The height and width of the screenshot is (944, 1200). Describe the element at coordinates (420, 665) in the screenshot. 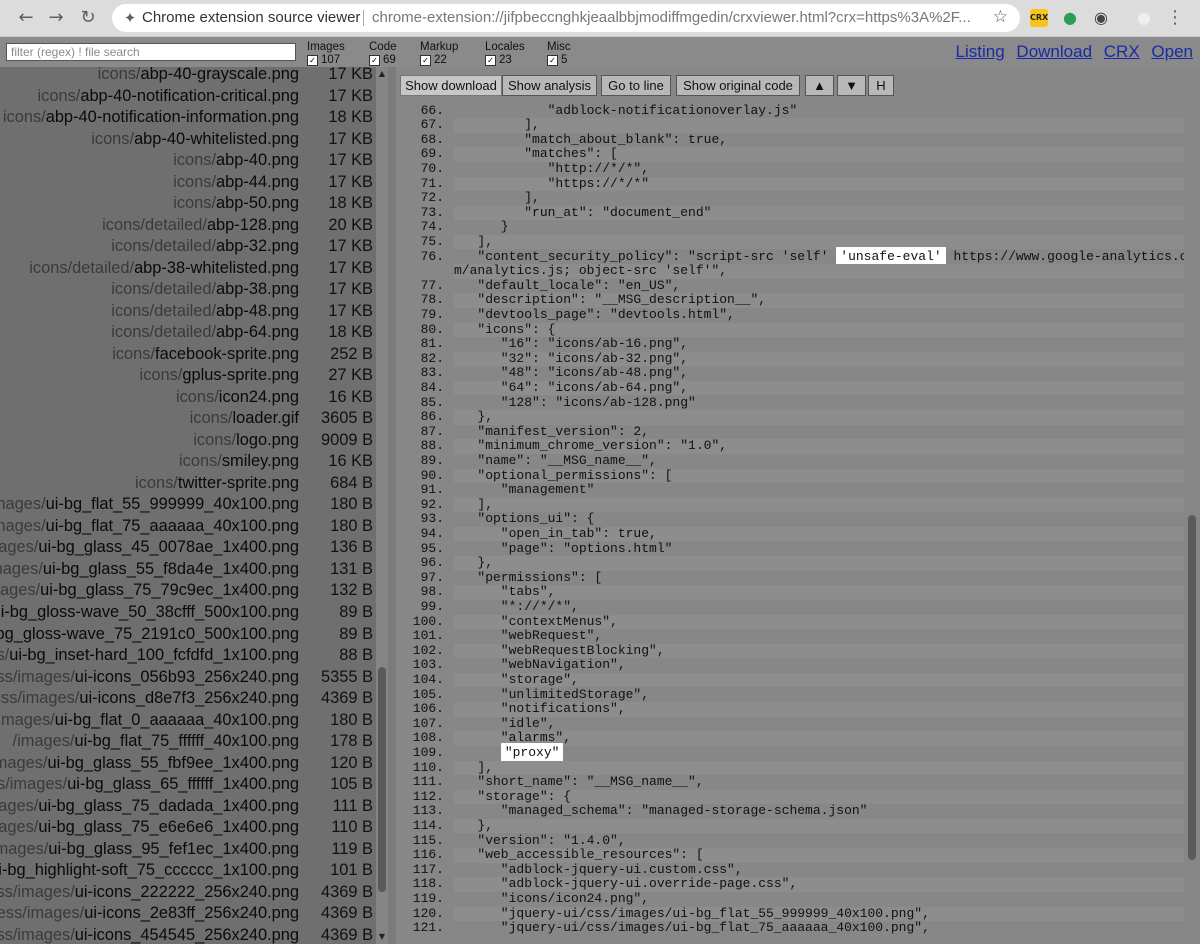

I see `line-number: 103.` at that location.